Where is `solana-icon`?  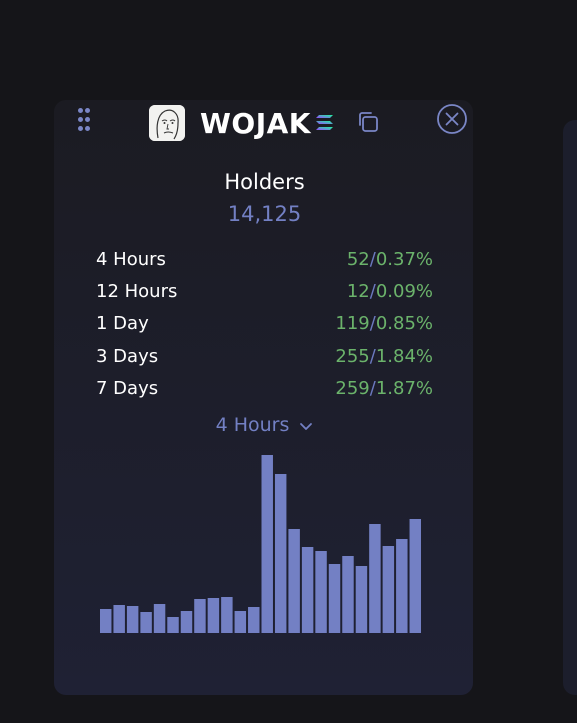 solana-icon is located at coordinates (324, 122).